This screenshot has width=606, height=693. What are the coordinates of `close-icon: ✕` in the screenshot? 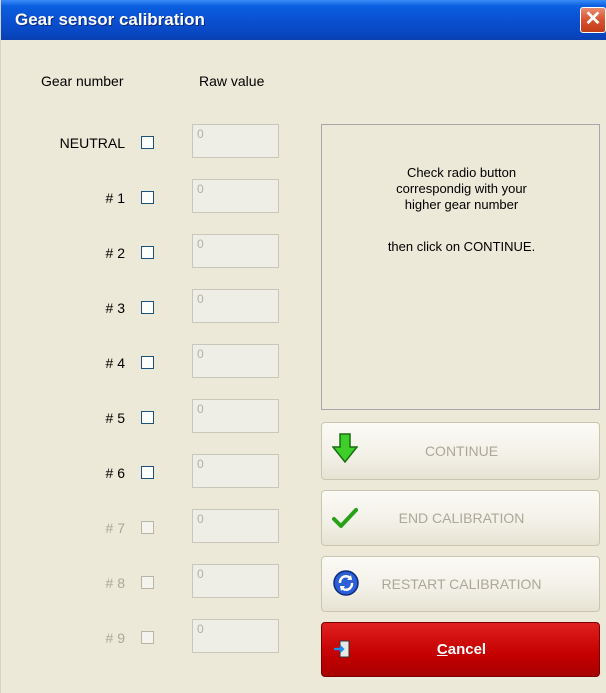 It's located at (593, 19).